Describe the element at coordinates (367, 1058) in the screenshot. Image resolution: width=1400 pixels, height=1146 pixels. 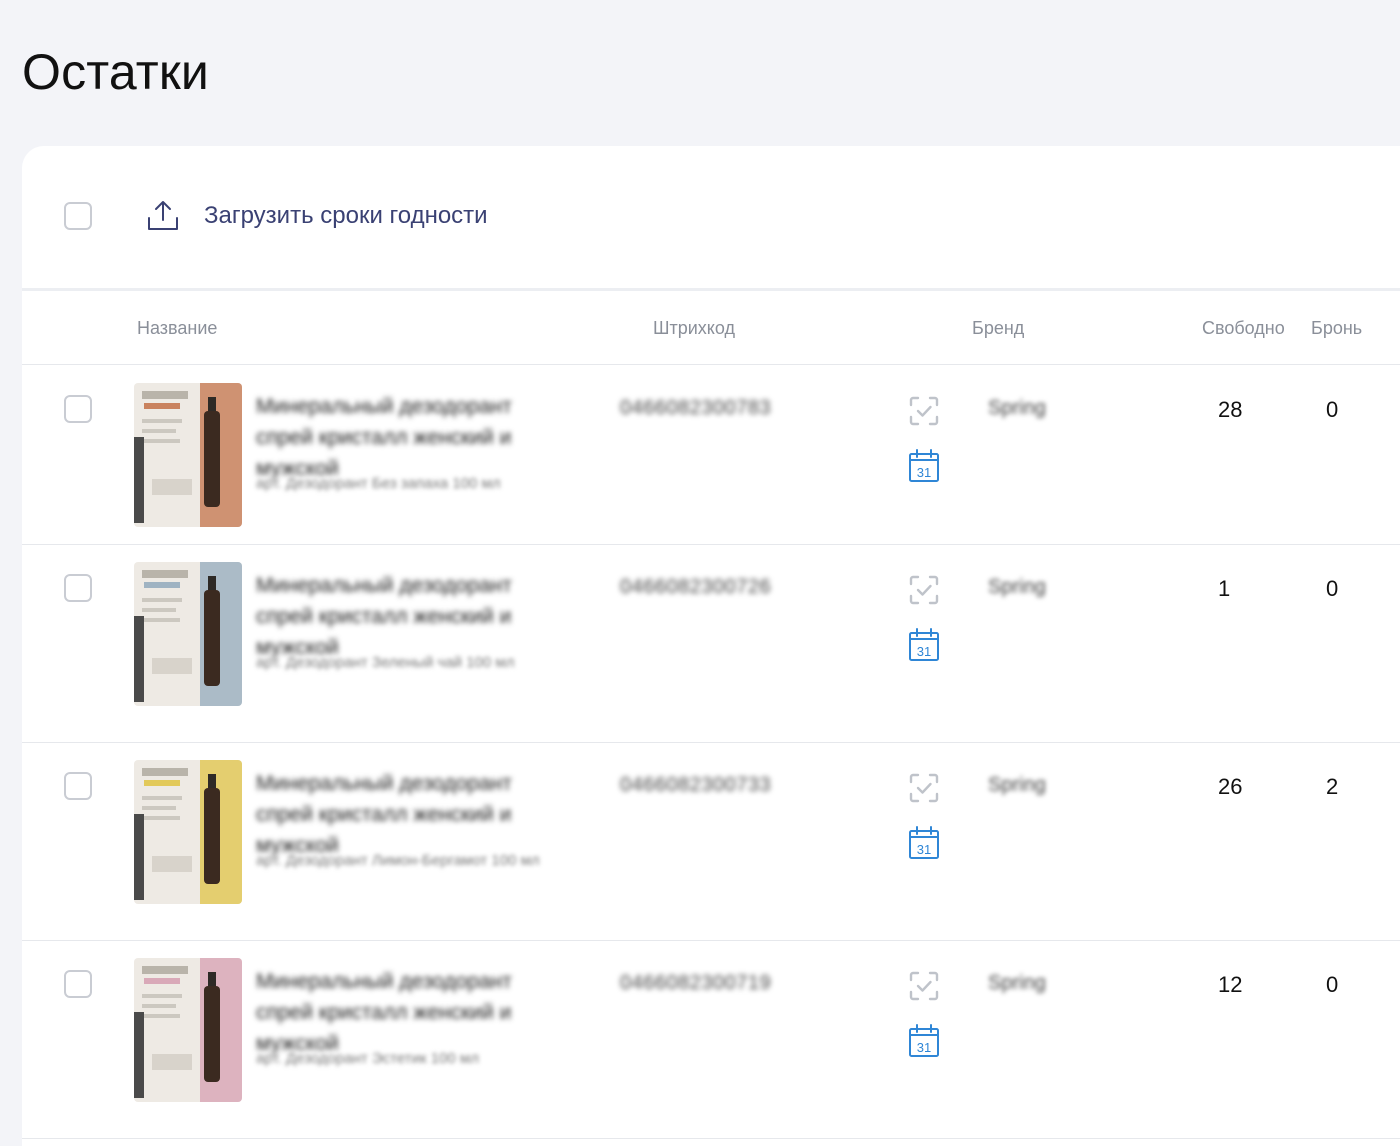
I see `product-article: арт. Дезодорант Эстетик 100 мл` at that location.